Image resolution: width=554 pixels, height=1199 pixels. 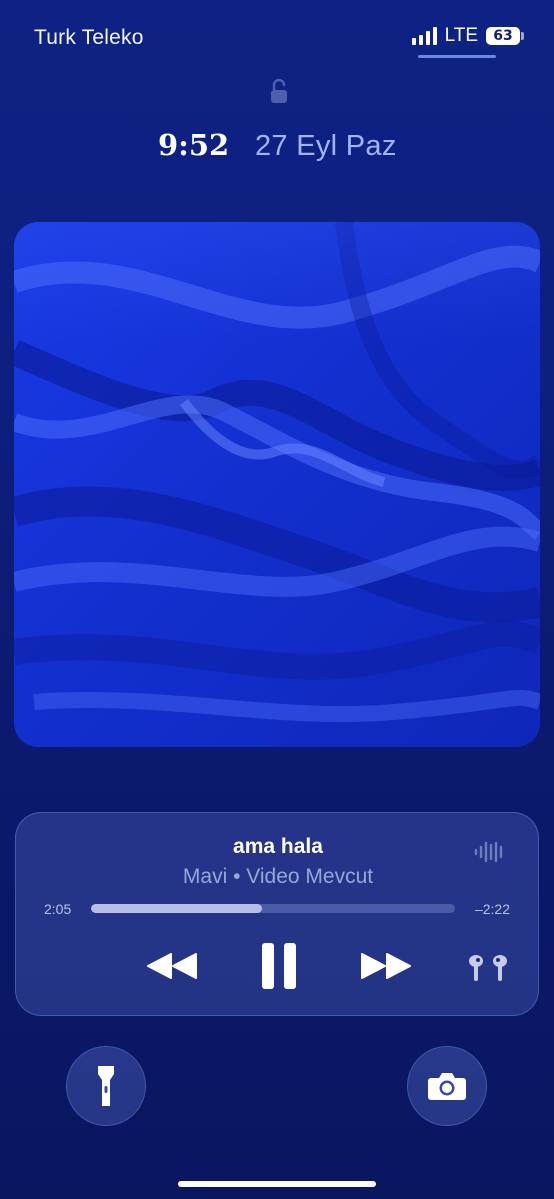 I want to click on flashlight-button, so click(x=106, y=1086).